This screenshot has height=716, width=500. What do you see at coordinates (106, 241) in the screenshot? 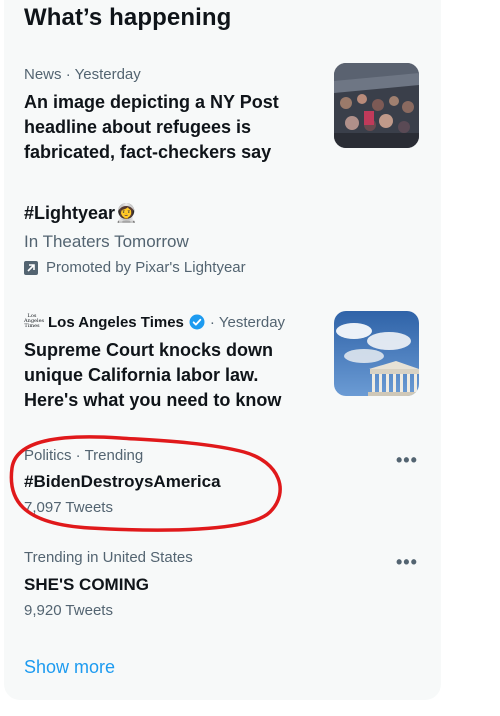
I see `promoted-subtitle: In Theaters Tomorrow` at bounding box center [106, 241].